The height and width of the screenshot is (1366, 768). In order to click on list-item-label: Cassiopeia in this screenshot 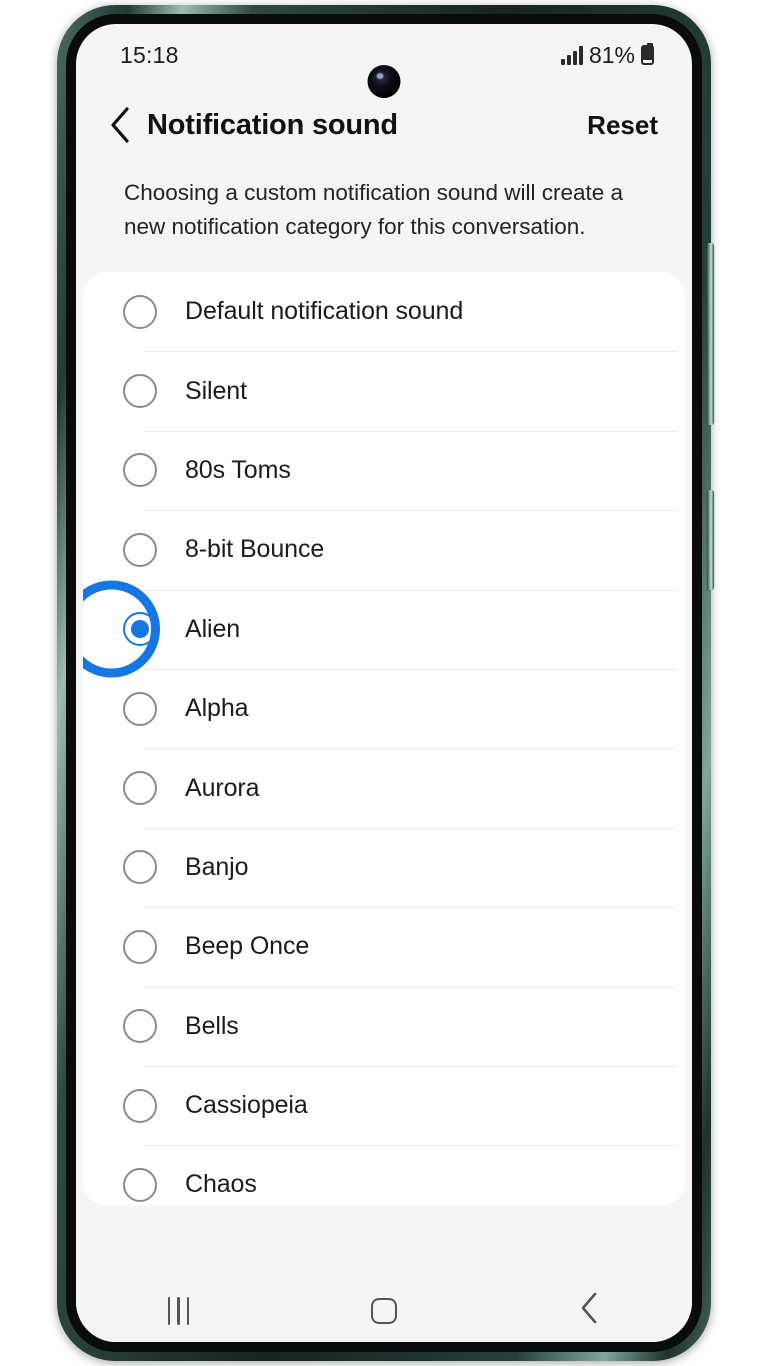, I will do `click(246, 1105)`.